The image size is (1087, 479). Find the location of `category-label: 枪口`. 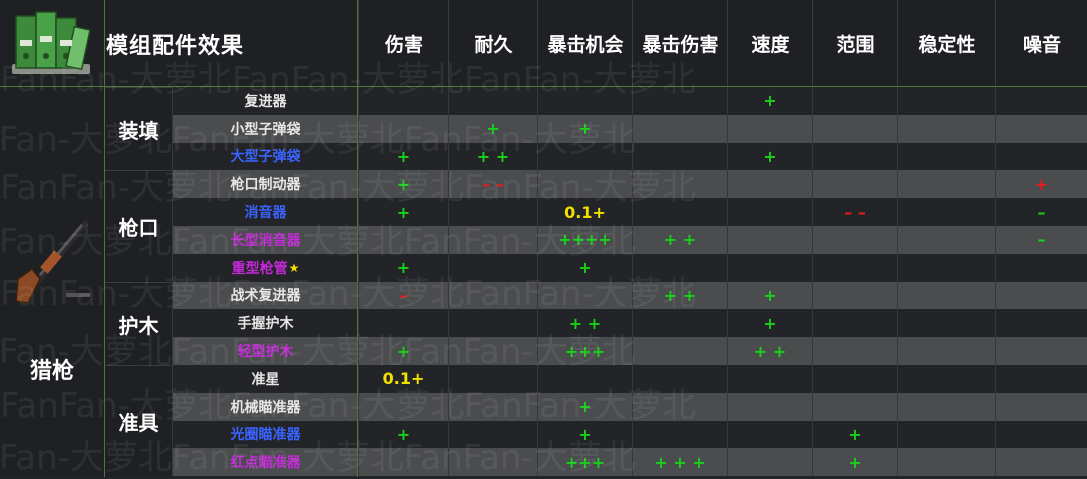

category-label: 枪口 is located at coordinates (138, 226).